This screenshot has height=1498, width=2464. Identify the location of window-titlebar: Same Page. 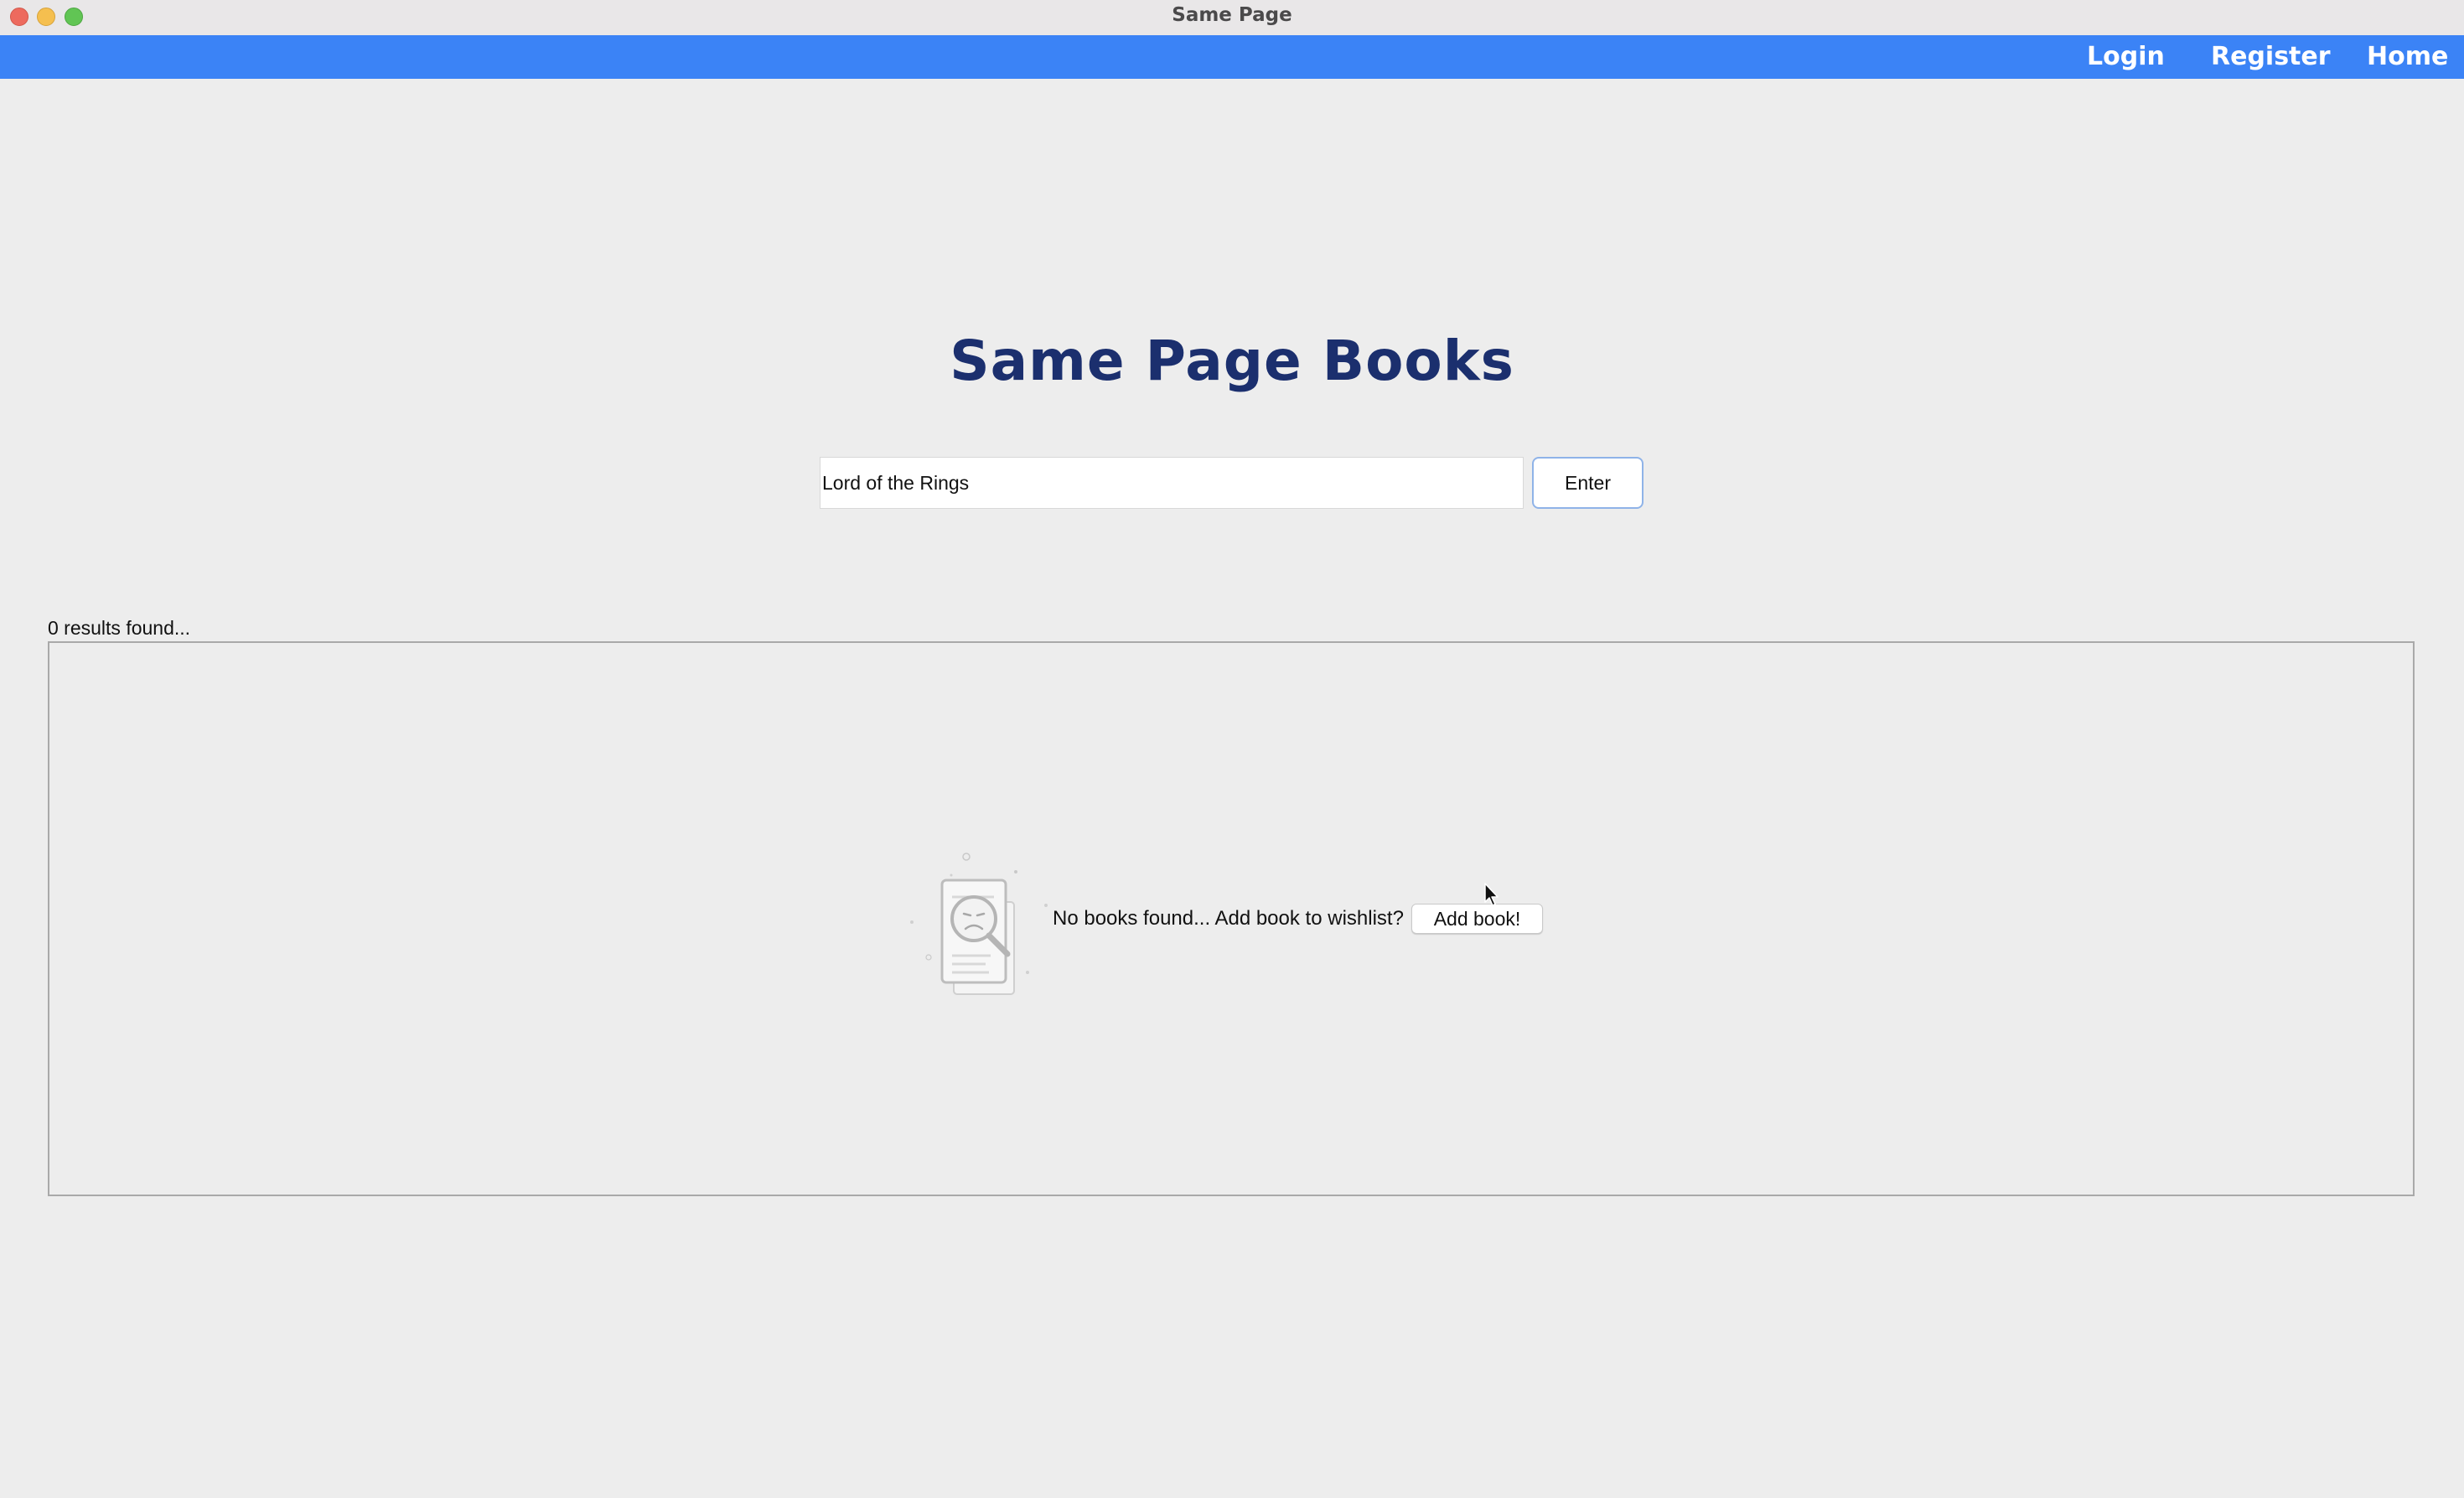
(1232, 18).